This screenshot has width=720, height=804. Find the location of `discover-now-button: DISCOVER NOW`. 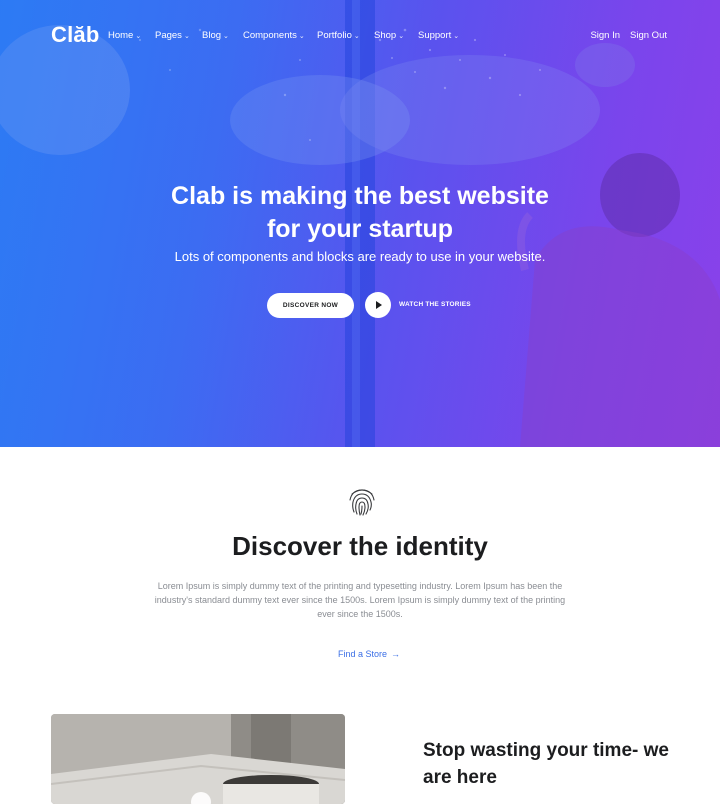

discover-now-button: DISCOVER NOW is located at coordinates (310, 305).